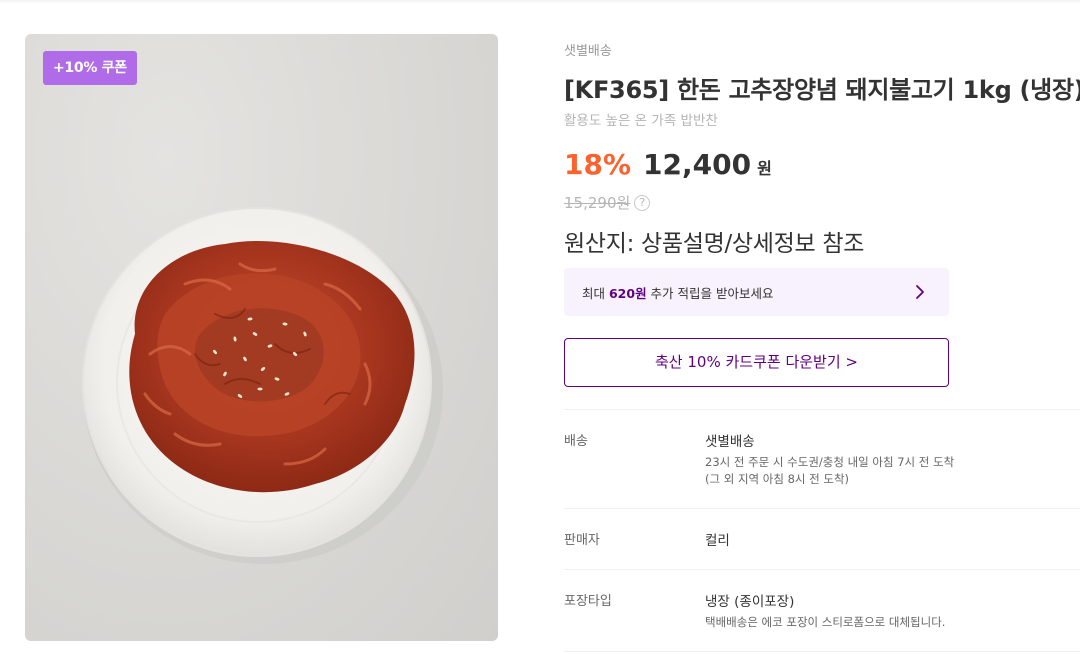 This screenshot has height=654, width=1080. I want to click on points-amount: 620원, so click(627, 293).